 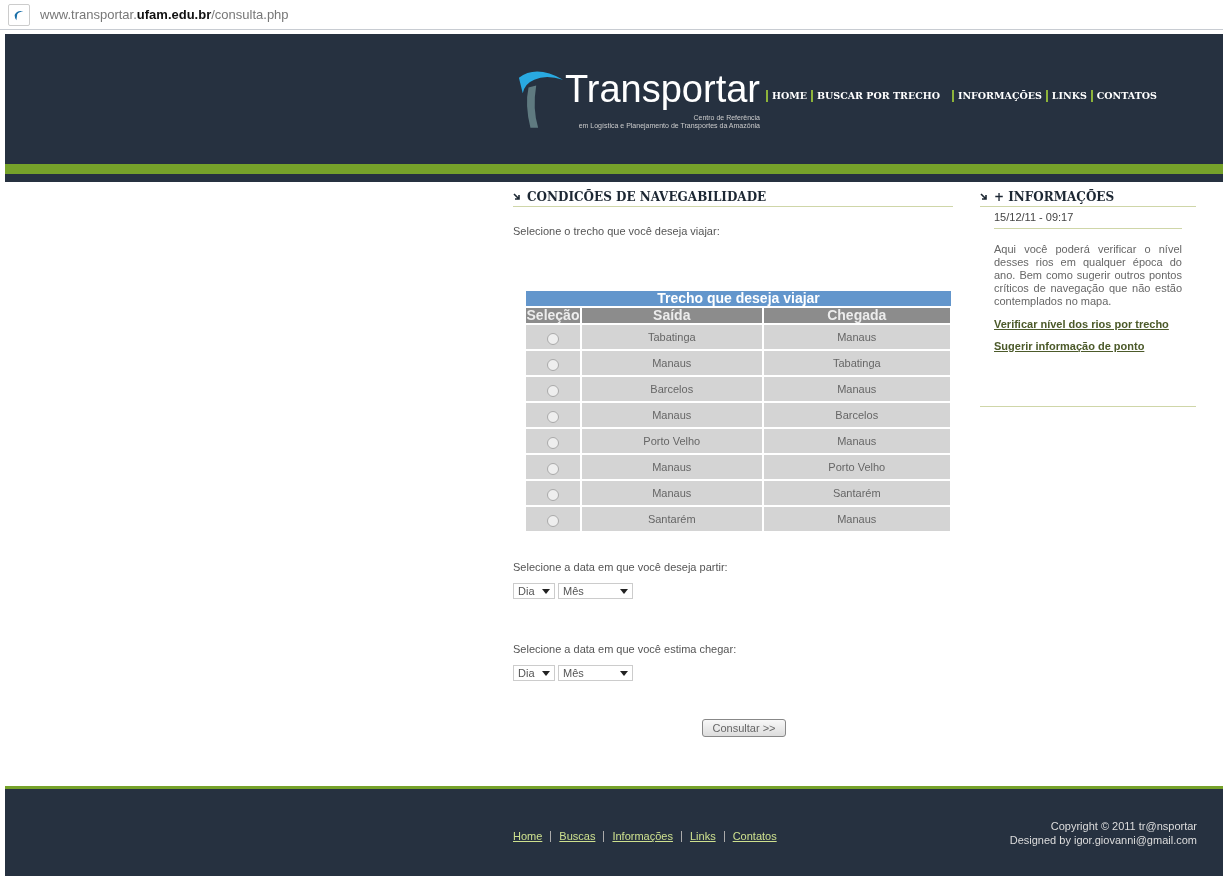 I want to click on info-link: Sugerir informação de ponto, so click(x=1095, y=346).